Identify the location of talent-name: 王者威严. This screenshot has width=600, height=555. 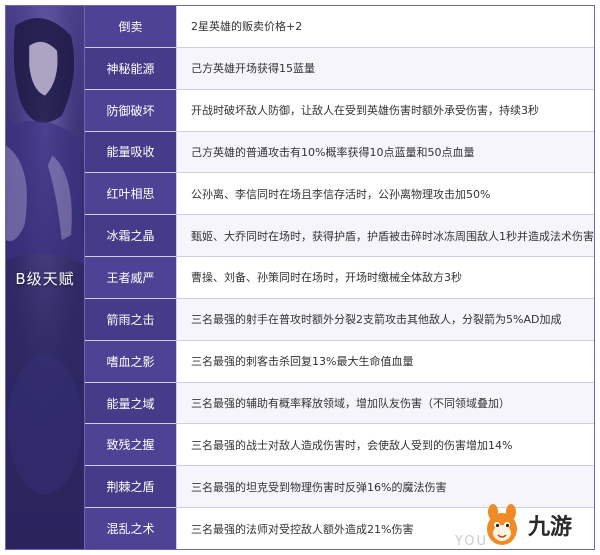
(131, 277).